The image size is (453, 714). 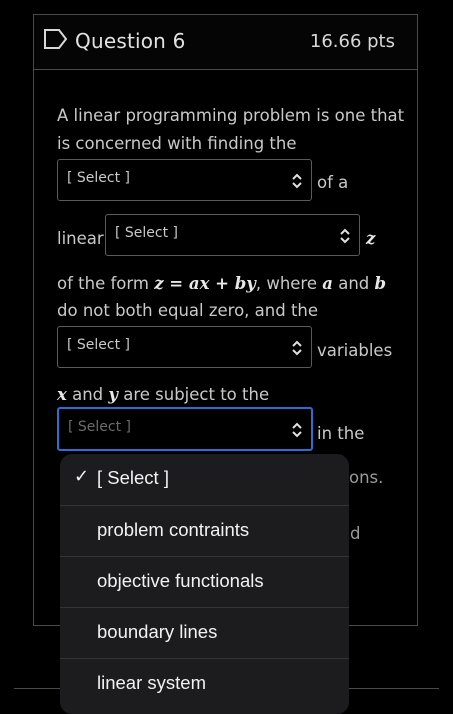 What do you see at coordinates (371, 238) in the screenshot?
I see `math-z: z` at bounding box center [371, 238].